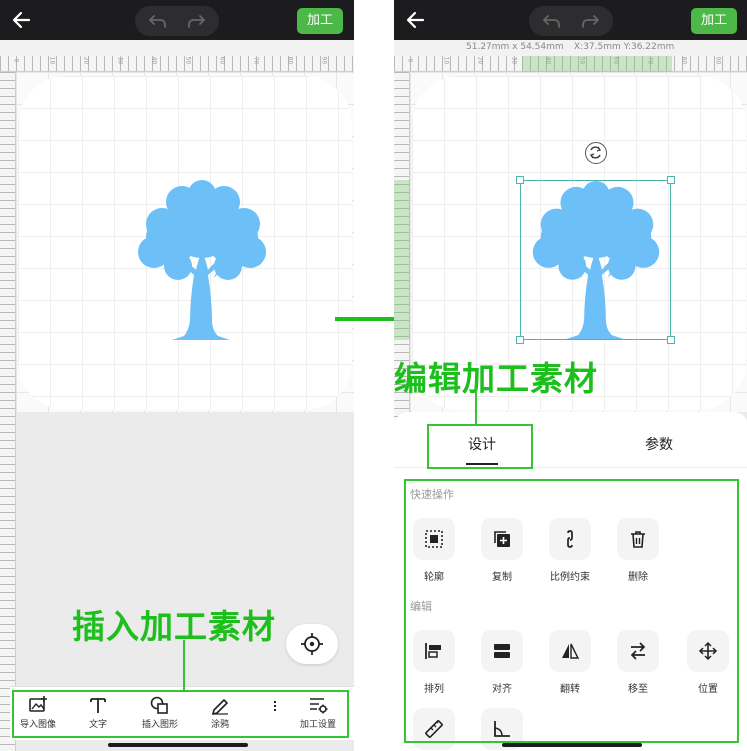 Image resolution: width=747 pixels, height=751 pixels. Describe the element at coordinates (180, 714) in the screenshot. I see `toolbar-highlight-box` at that location.